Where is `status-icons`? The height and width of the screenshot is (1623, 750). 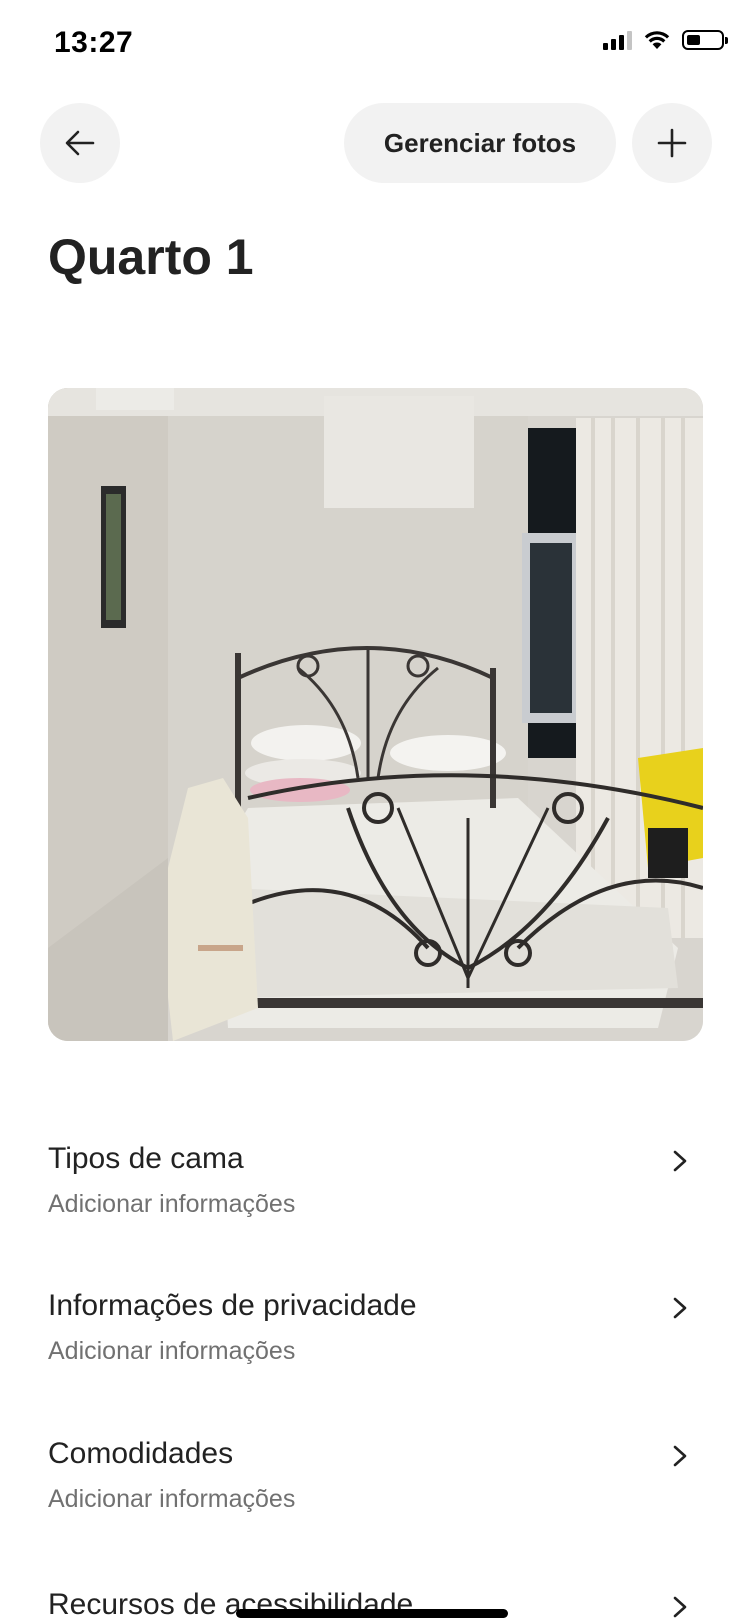
status-icons is located at coordinates (665, 40).